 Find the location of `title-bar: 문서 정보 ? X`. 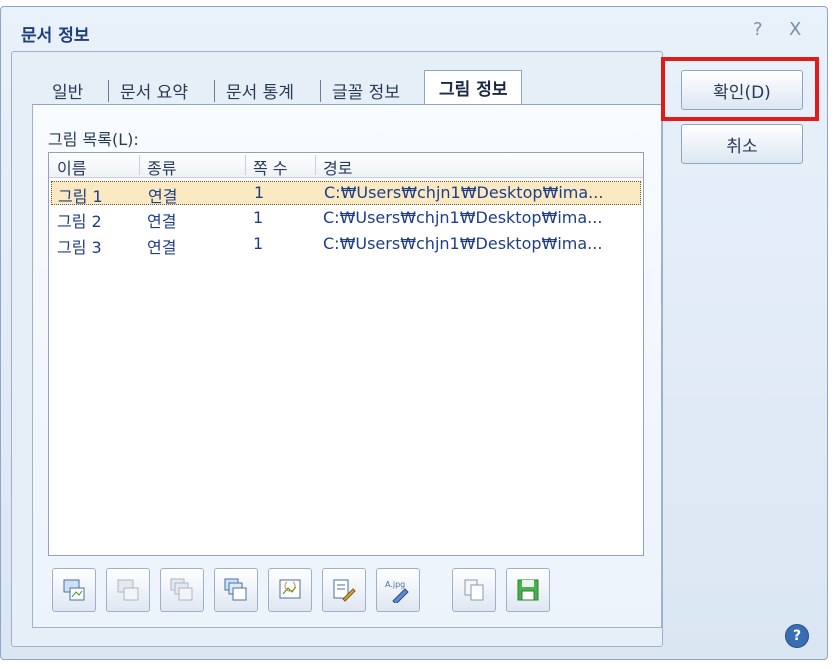

title-bar: 문서 정보 ? X is located at coordinates (414, 29).